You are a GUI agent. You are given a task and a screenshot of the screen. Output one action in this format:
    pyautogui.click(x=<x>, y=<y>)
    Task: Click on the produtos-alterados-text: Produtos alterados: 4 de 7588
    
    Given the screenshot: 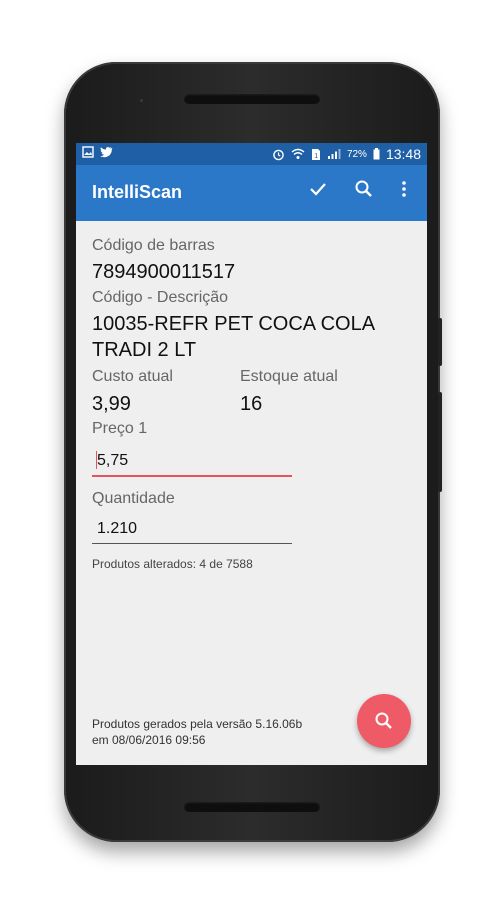 What is the action you would take?
    pyautogui.click(x=172, y=564)
    